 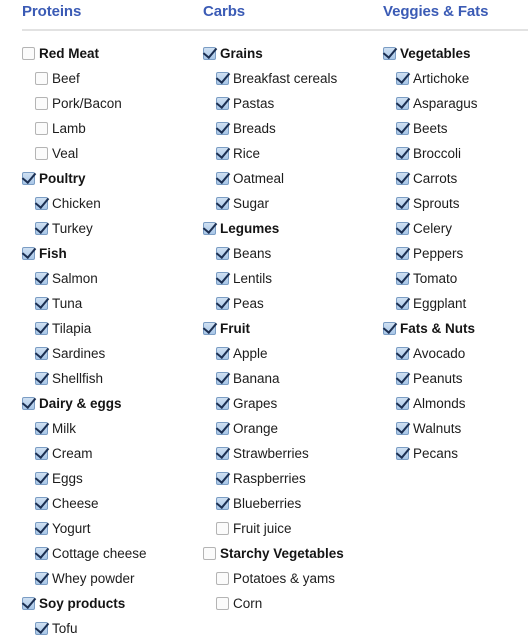 I want to click on food-item-sprouts: Sprouts, so click(x=455, y=203).